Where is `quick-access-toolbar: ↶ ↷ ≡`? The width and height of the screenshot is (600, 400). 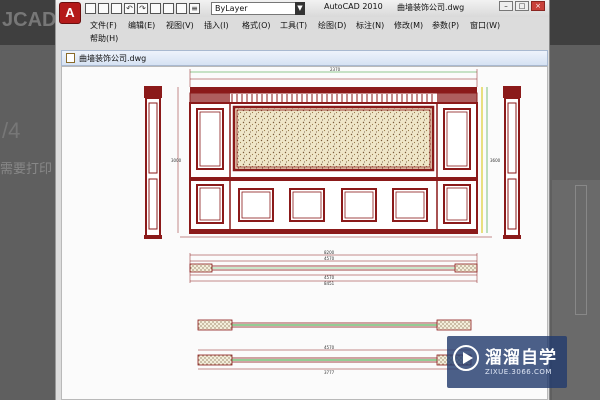 quick-access-toolbar: ↶ ↷ ≡ is located at coordinates (142, 8).